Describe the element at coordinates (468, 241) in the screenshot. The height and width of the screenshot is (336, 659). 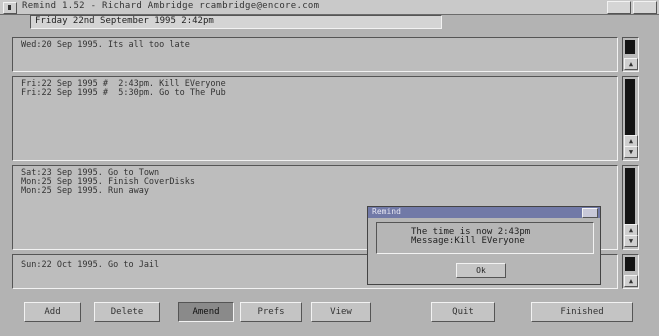
I see `dialog-message-text: Message:Kill EVeryone` at that location.